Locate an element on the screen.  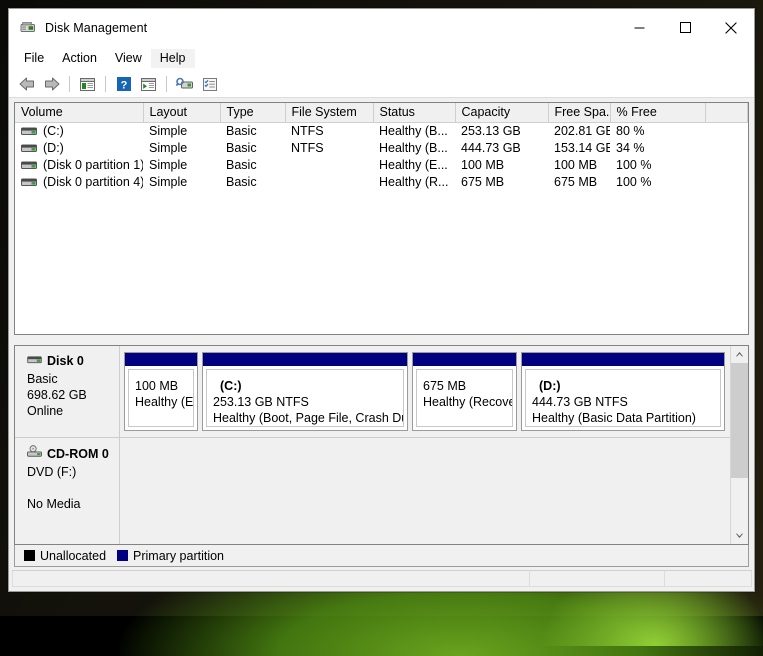
disk-icon is located at coordinates (34, 361).